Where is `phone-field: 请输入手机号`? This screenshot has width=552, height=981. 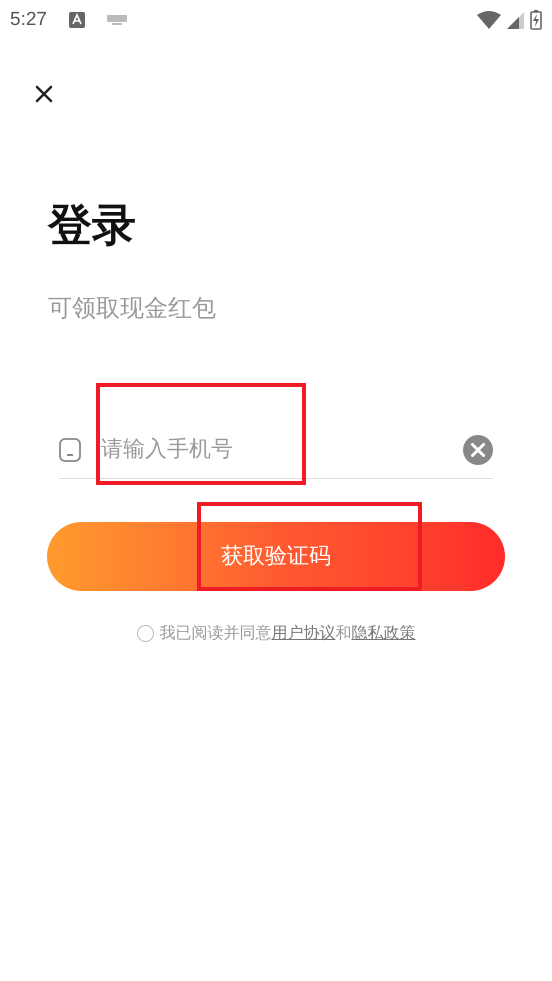
phone-field: 请输入手机号 is located at coordinates (282, 449).